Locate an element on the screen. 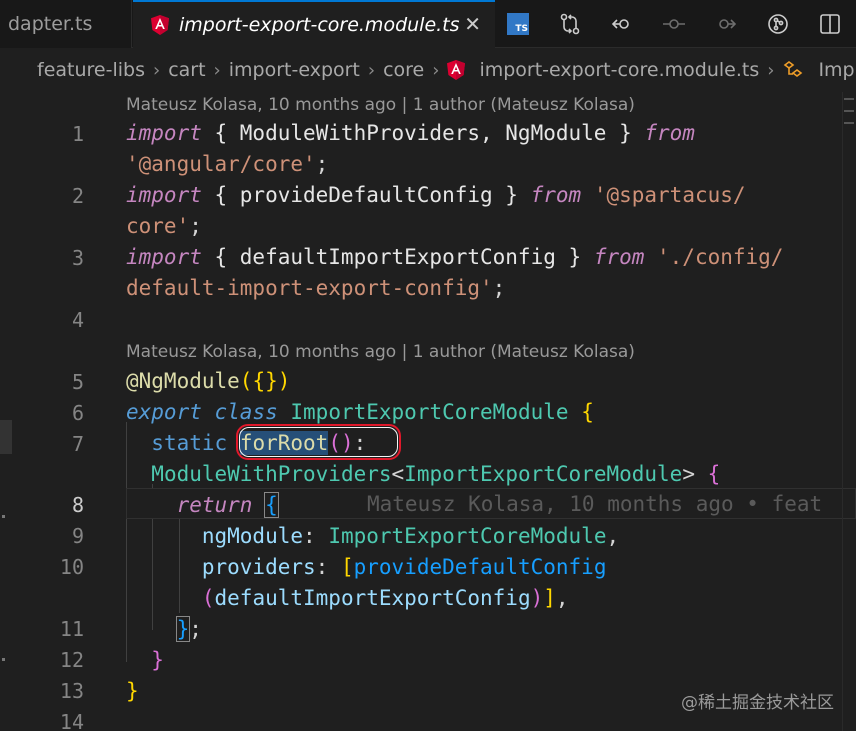  code-line-8: return { is located at coordinates (227, 505).